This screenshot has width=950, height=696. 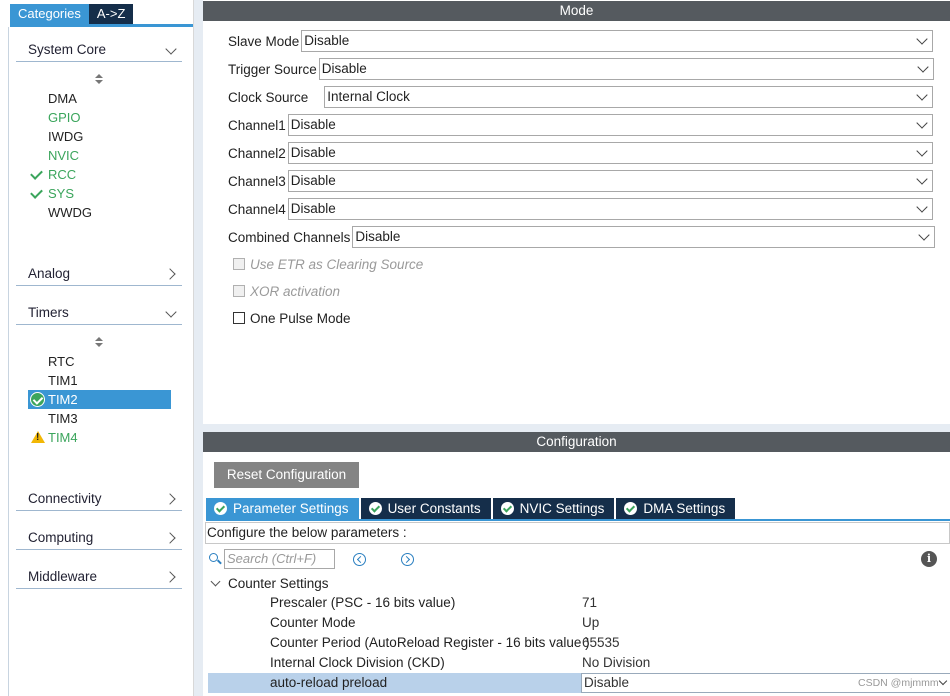 I want to click on previous-match-icon, so click(x=359, y=559).